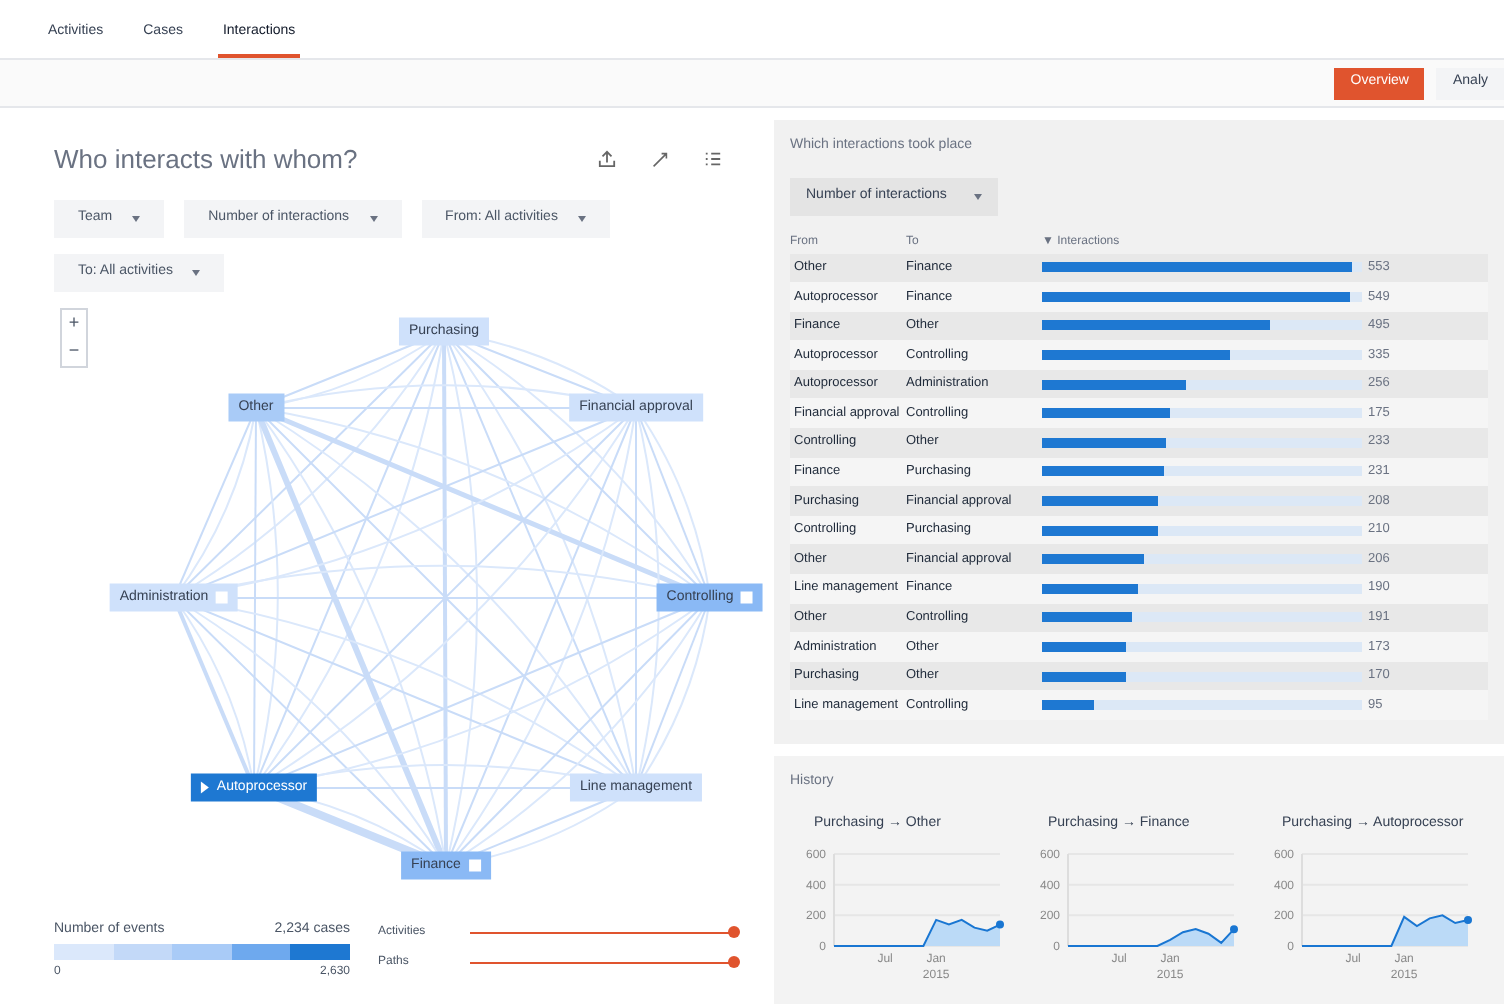 The width and height of the screenshot is (1504, 1004). Describe the element at coordinates (660, 159) in the screenshot. I see `expand-icon` at that location.